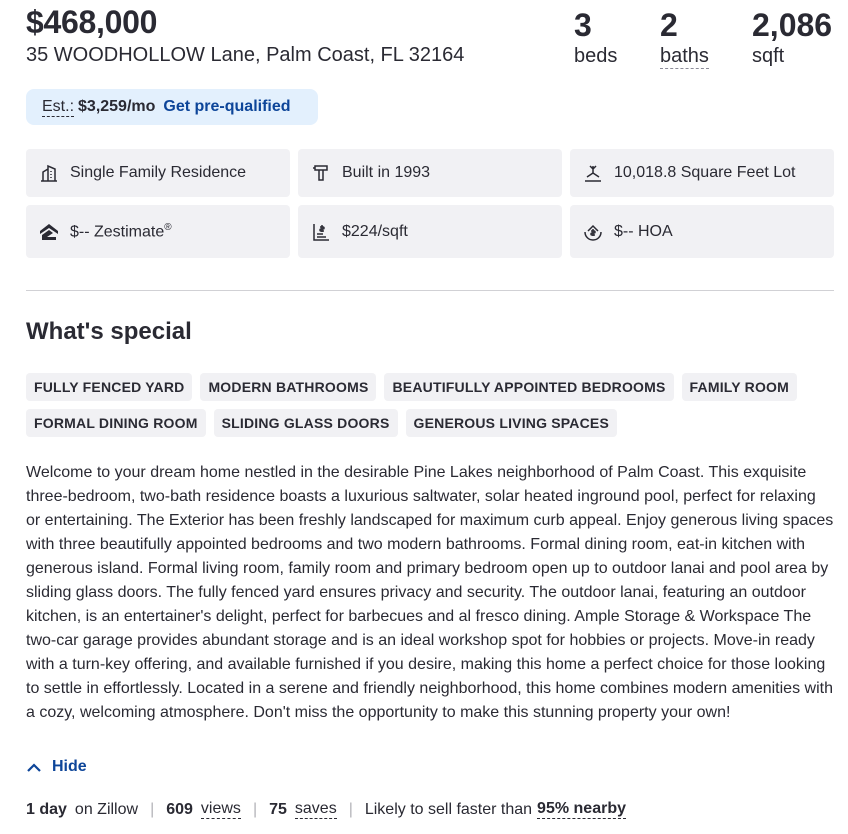 The image size is (848, 834). What do you see at coordinates (315, 809) in the screenshot?
I see `saves-label: saves` at bounding box center [315, 809].